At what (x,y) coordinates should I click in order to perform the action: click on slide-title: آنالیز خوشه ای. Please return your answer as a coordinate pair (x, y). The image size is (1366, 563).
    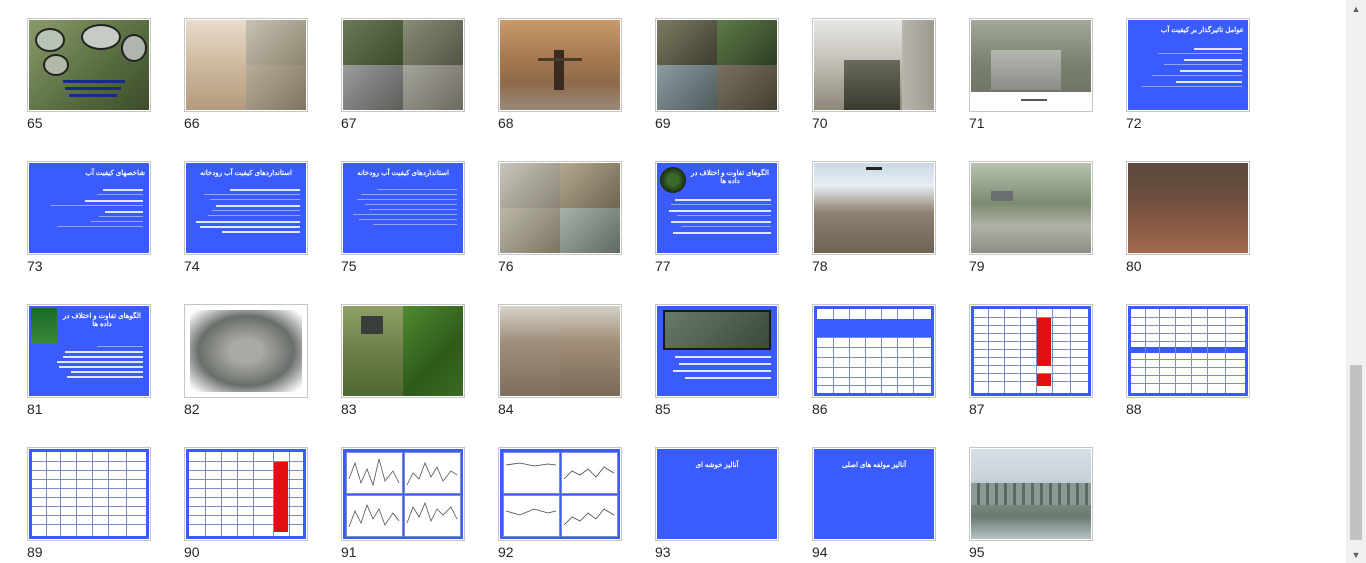
    Looking at the image, I should click on (717, 465).